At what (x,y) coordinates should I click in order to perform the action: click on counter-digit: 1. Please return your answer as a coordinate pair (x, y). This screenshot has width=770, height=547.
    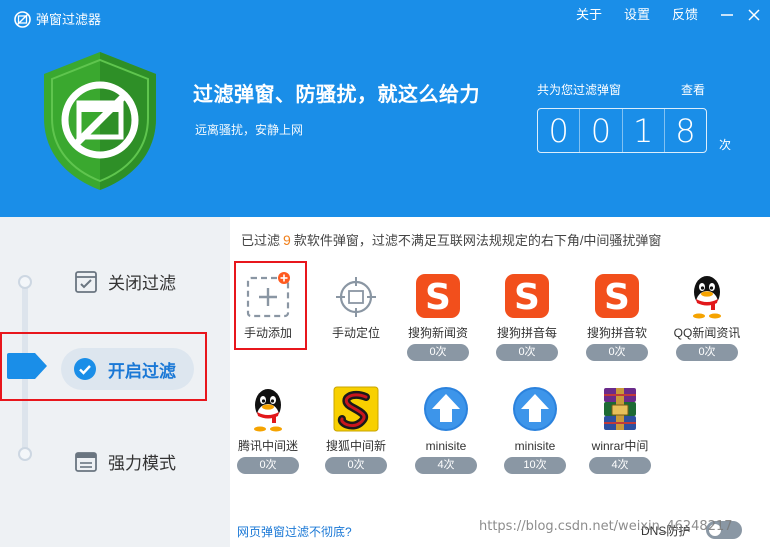
    Looking at the image, I should click on (644, 130).